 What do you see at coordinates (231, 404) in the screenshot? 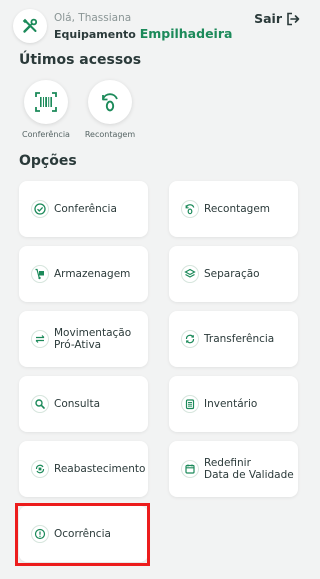
I see `option-label: Inventário` at bounding box center [231, 404].